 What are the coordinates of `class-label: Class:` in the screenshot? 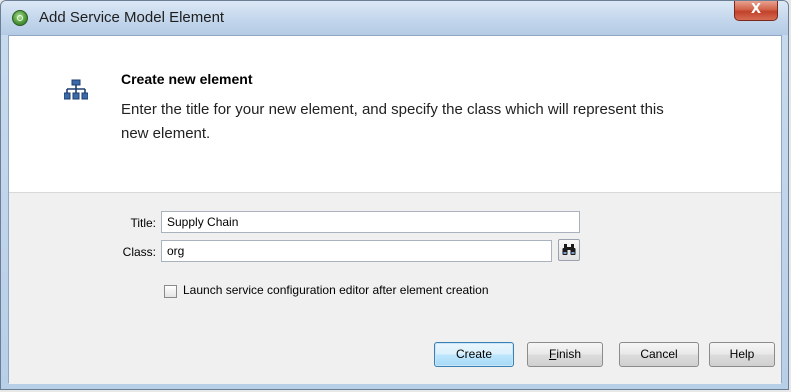 It's located at (139, 252).